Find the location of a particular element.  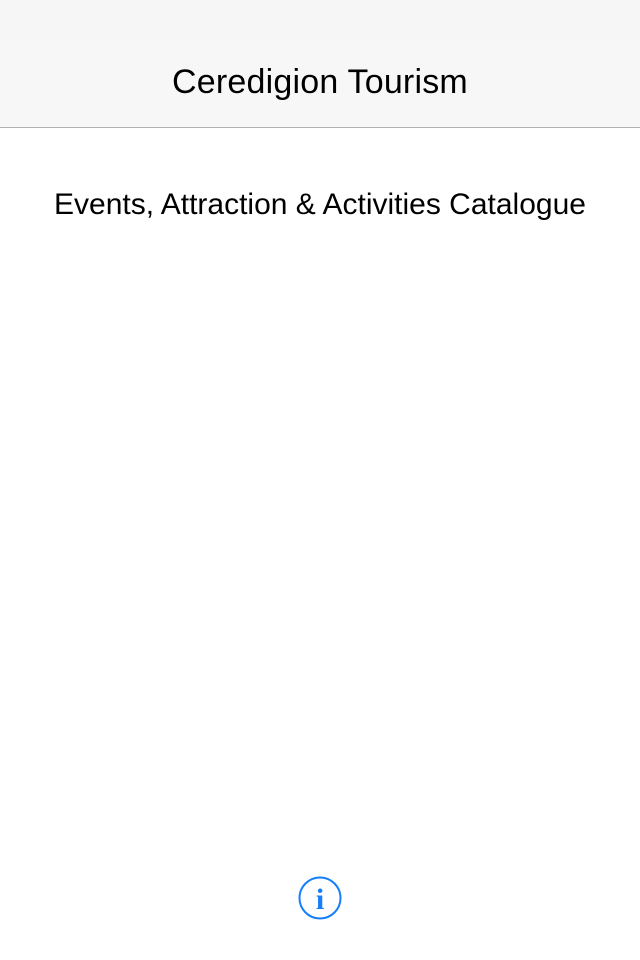

info-icon: i is located at coordinates (320, 898).